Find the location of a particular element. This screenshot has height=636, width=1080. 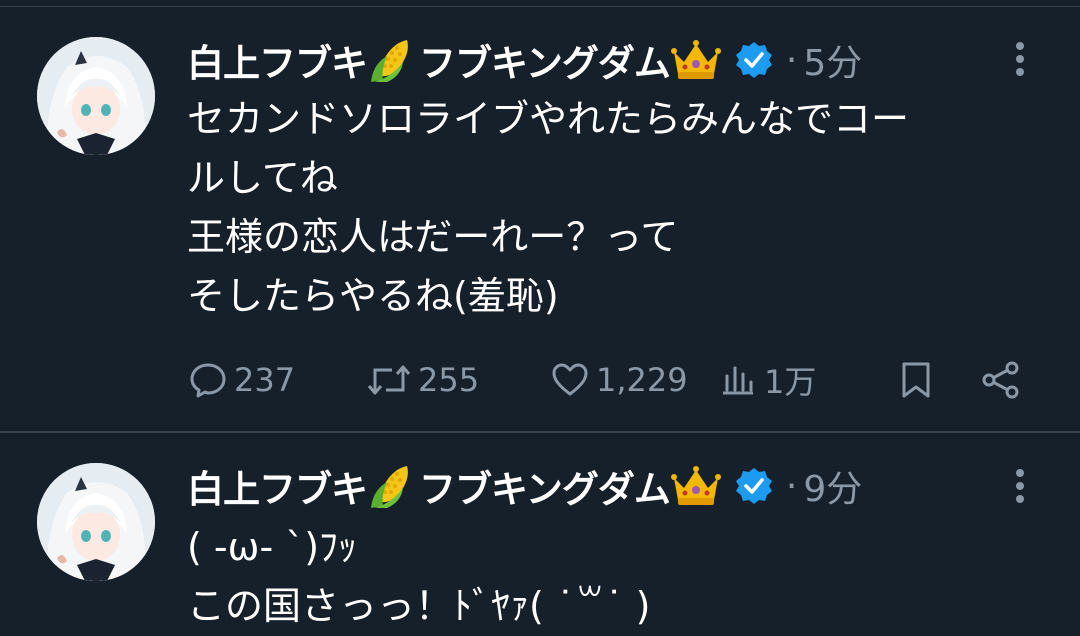

retweet-button: 255 is located at coordinates (422, 380).